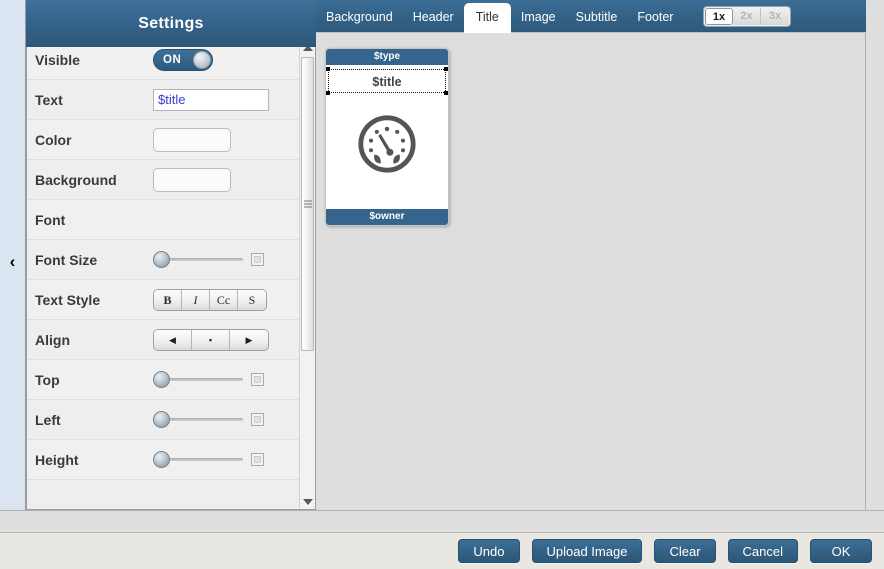  I want to click on tab-footer: Footer, so click(655, 17).